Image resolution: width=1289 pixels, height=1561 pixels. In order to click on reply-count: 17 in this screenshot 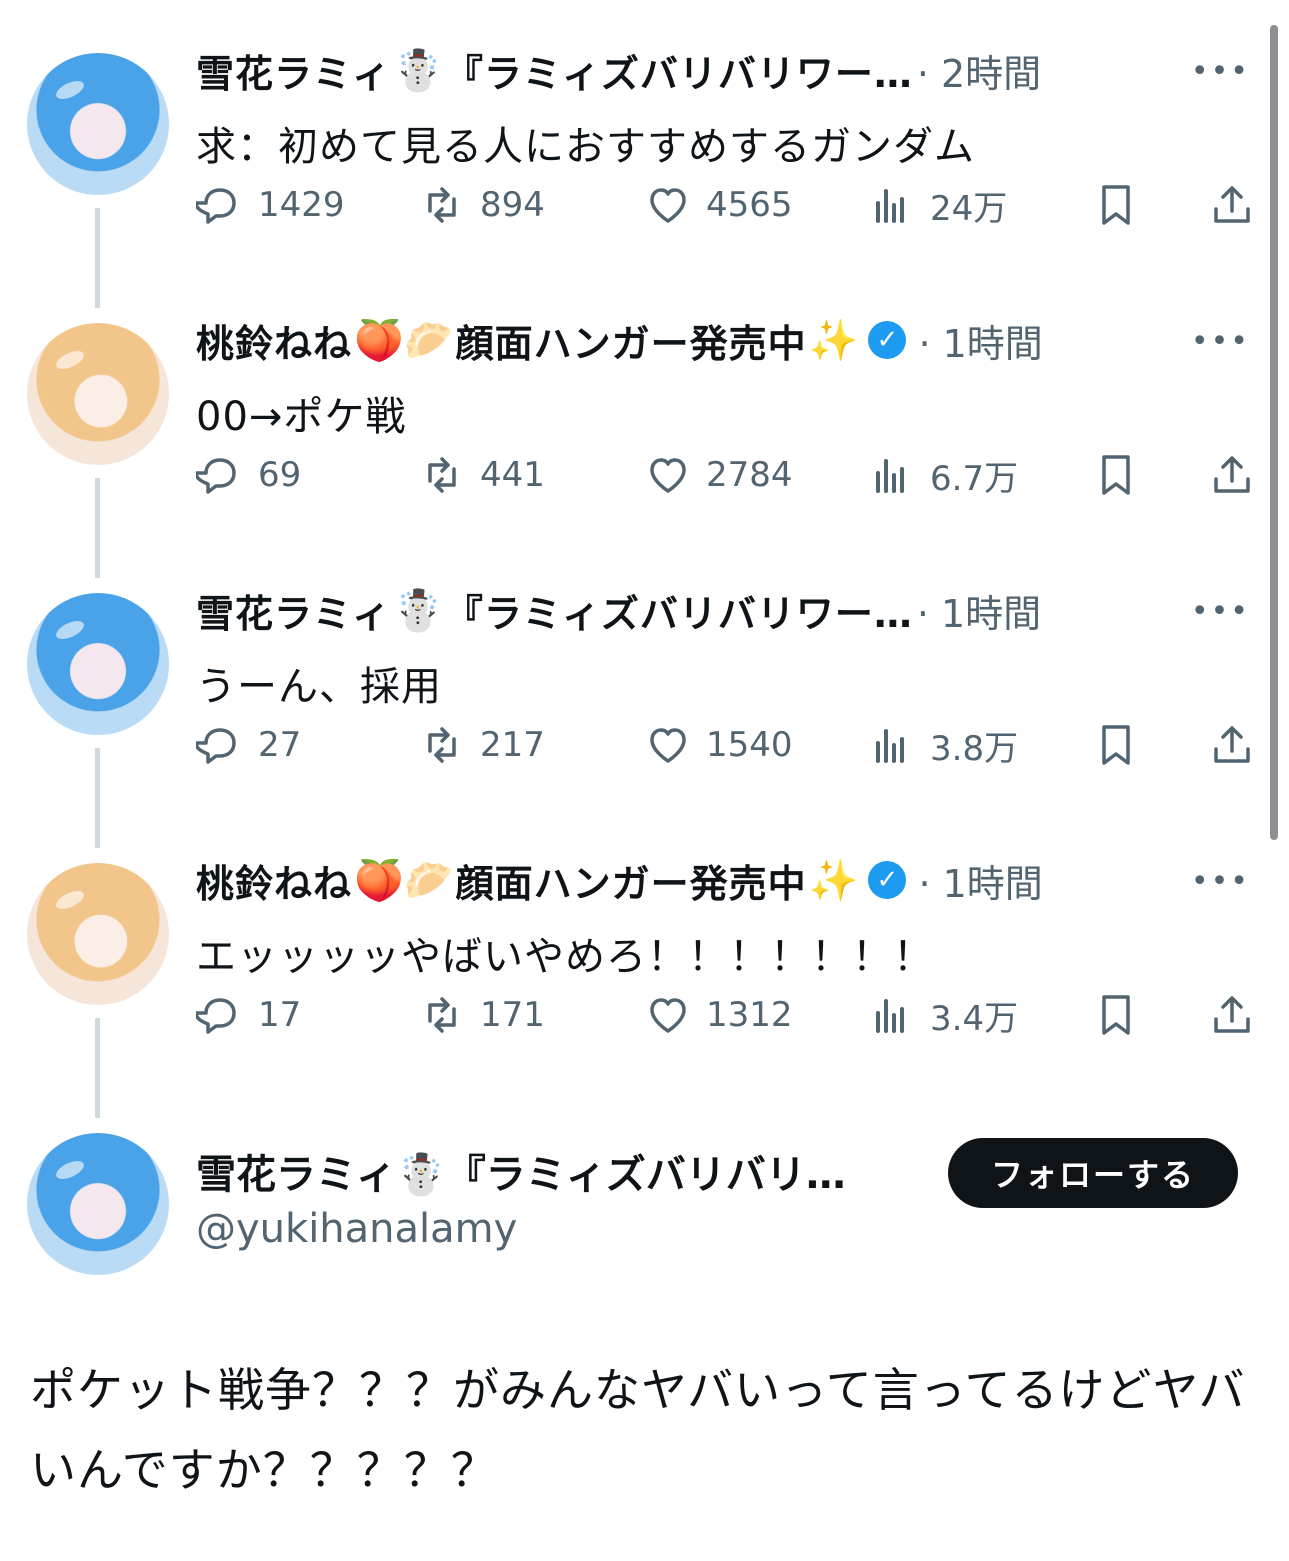, I will do `click(280, 1015)`.